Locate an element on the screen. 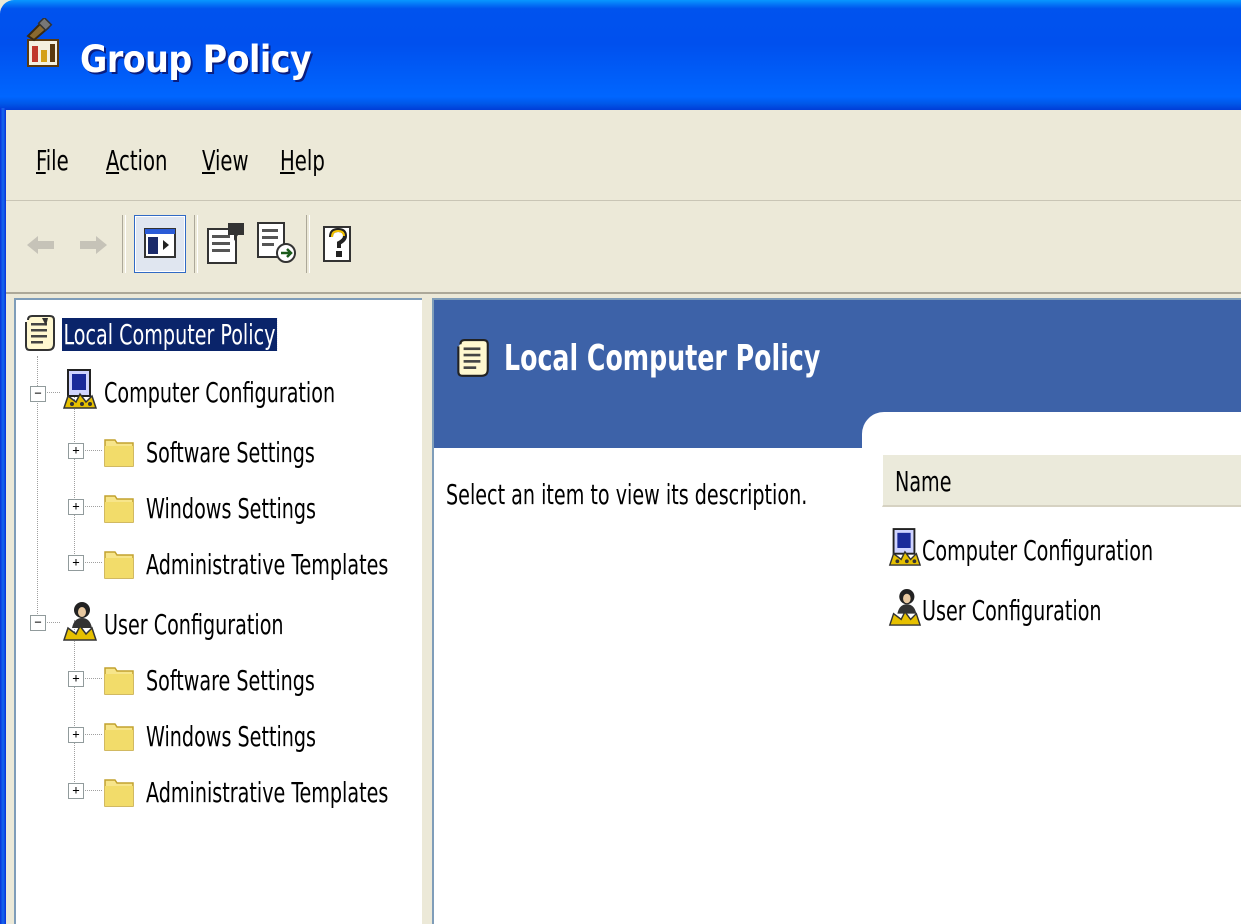 Image resolution: width=1241 pixels, height=924 pixels. description-text: Select an item to view its description. is located at coordinates (627, 494).